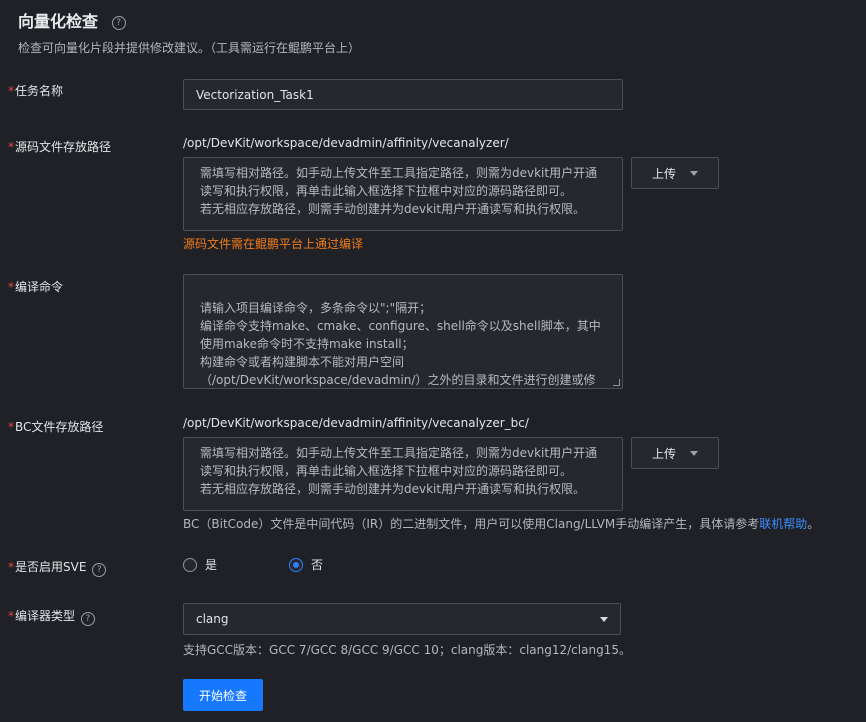 The image size is (866, 722). What do you see at coordinates (783, 524) in the screenshot?
I see `online-help-link: 联机帮助` at bounding box center [783, 524].